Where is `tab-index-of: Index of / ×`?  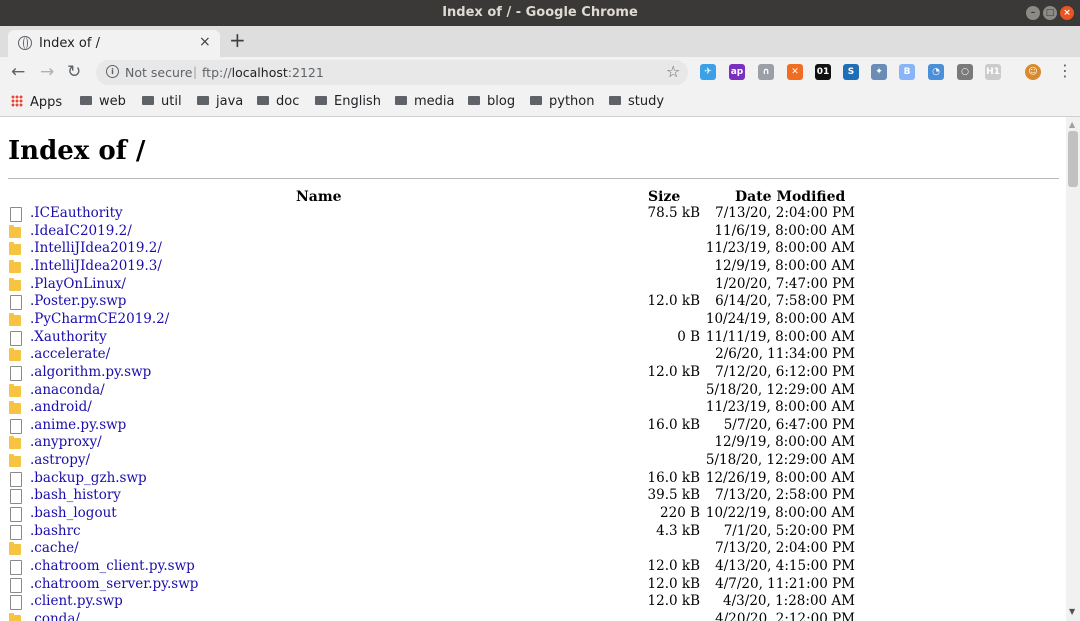
tab-index-of: Index of / × is located at coordinates (114, 43).